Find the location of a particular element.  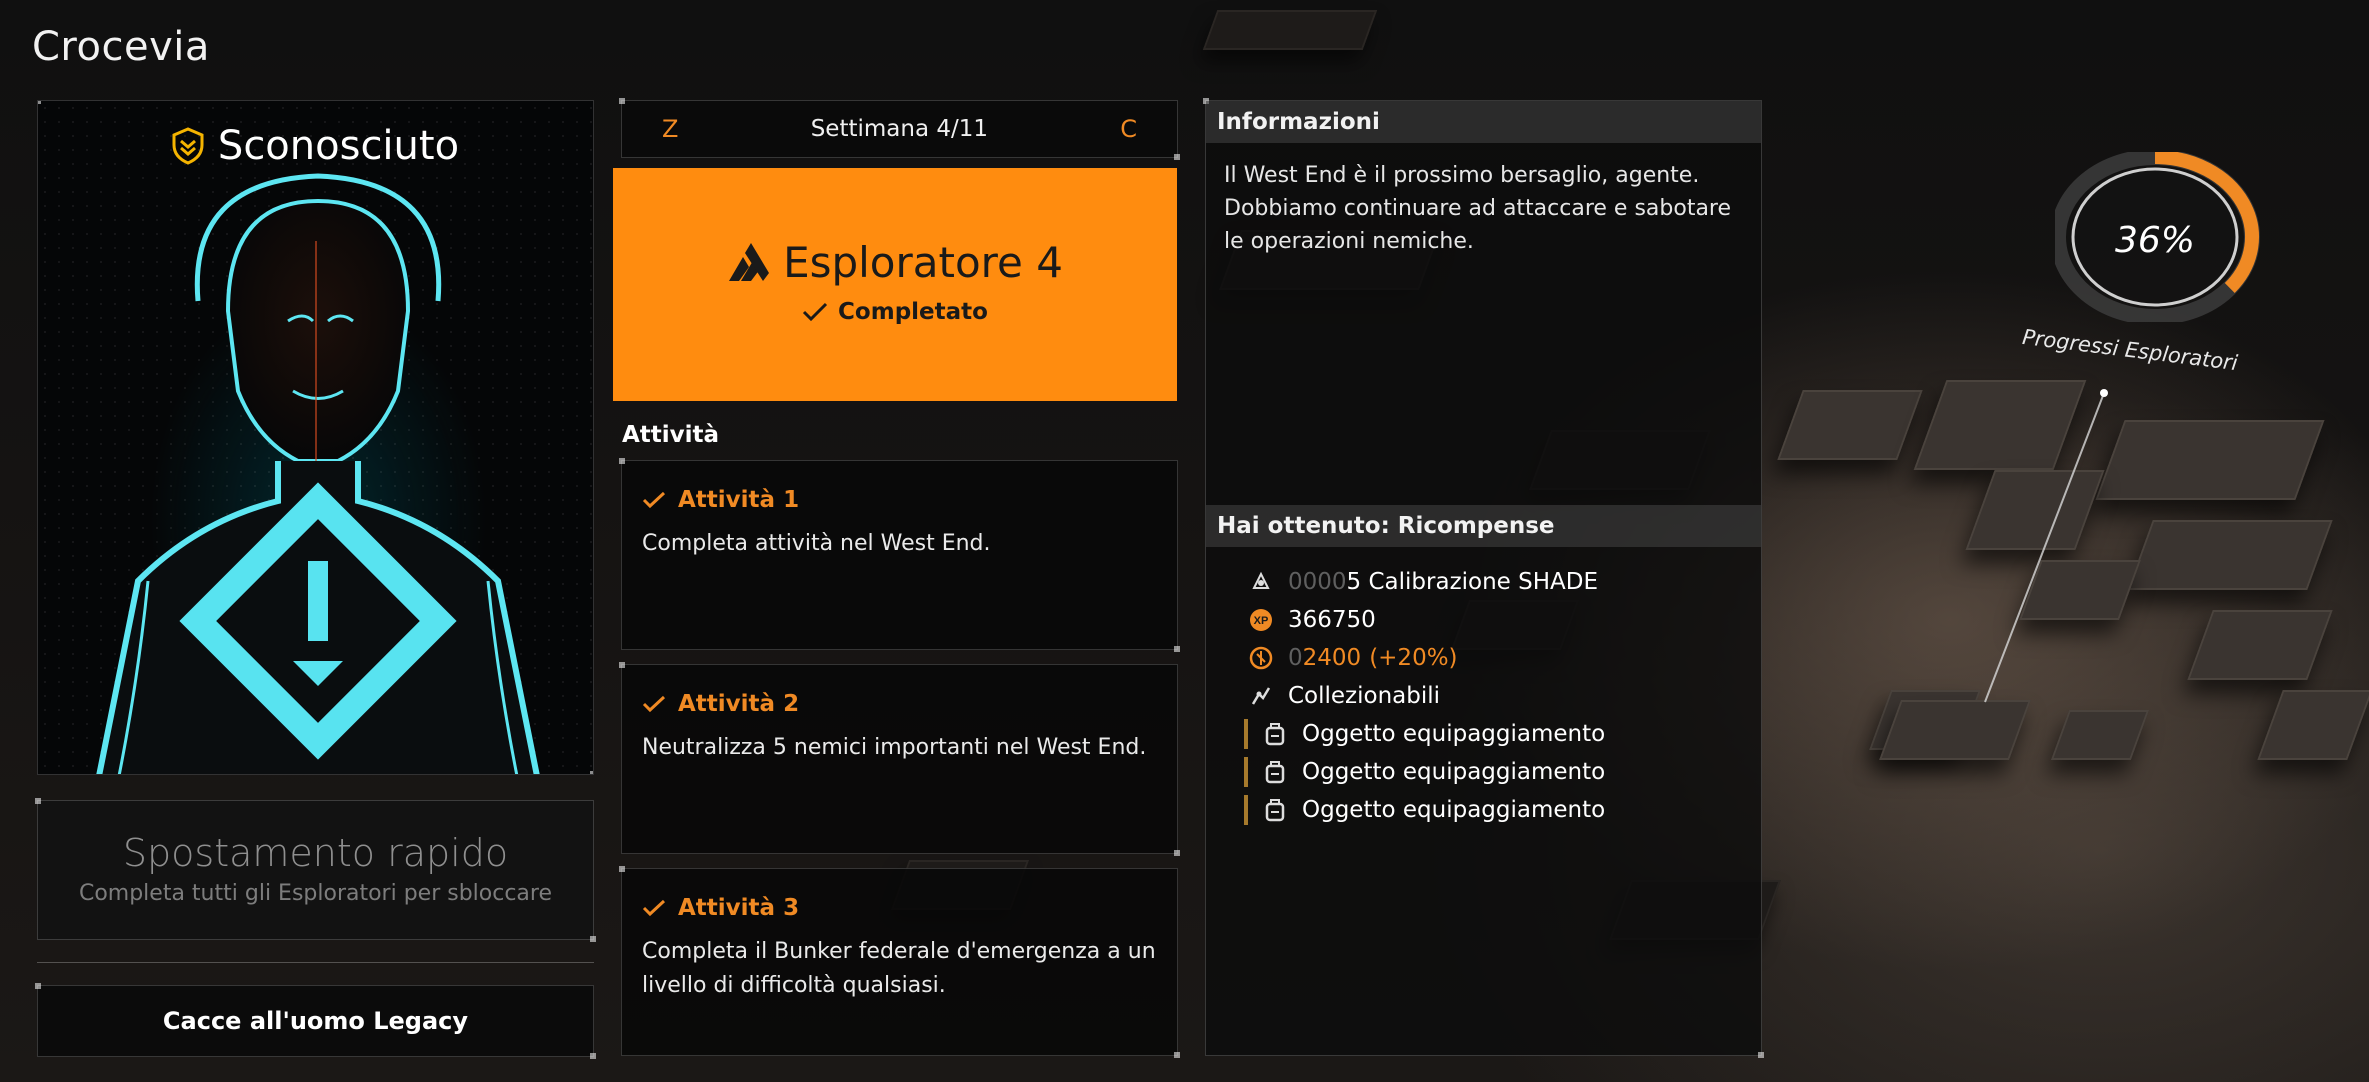

reward-shade-label: 5 Calibrazione SHADE is located at coordinates (1472, 582).